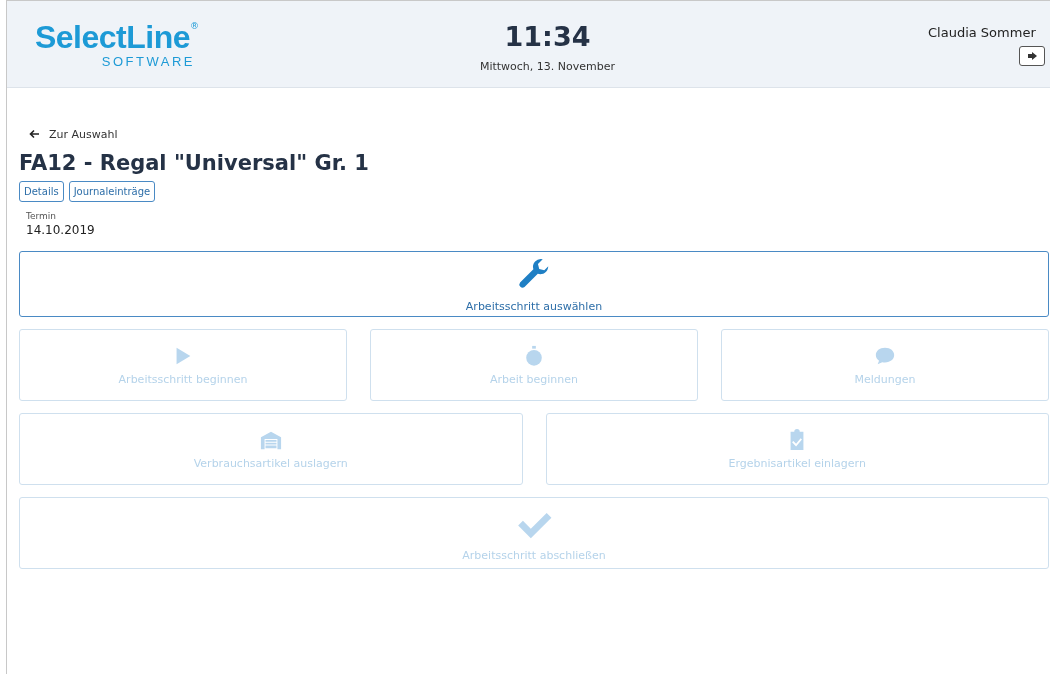 This screenshot has height=674, width=1050. Describe the element at coordinates (112, 191) in the screenshot. I see `tab: Journaleinträge` at that location.